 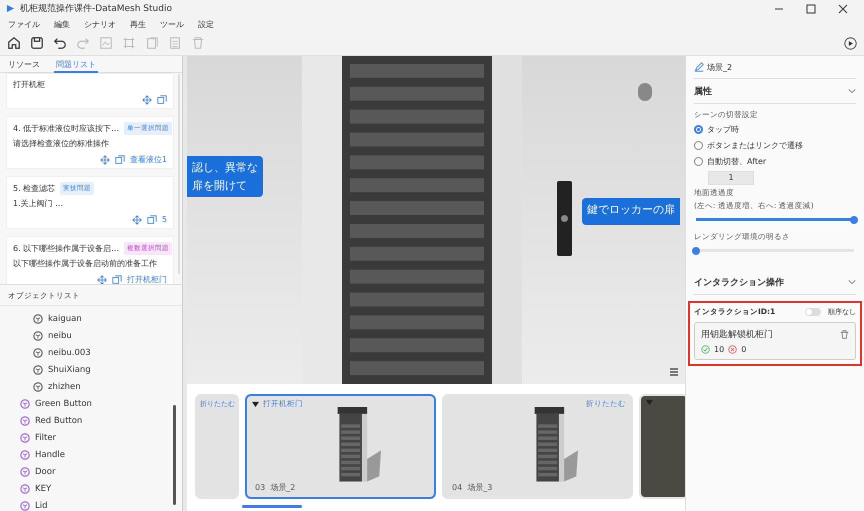 What do you see at coordinates (775, 145) in the screenshot?
I see `radio-option: ボタンまたはリンクで遷移` at bounding box center [775, 145].